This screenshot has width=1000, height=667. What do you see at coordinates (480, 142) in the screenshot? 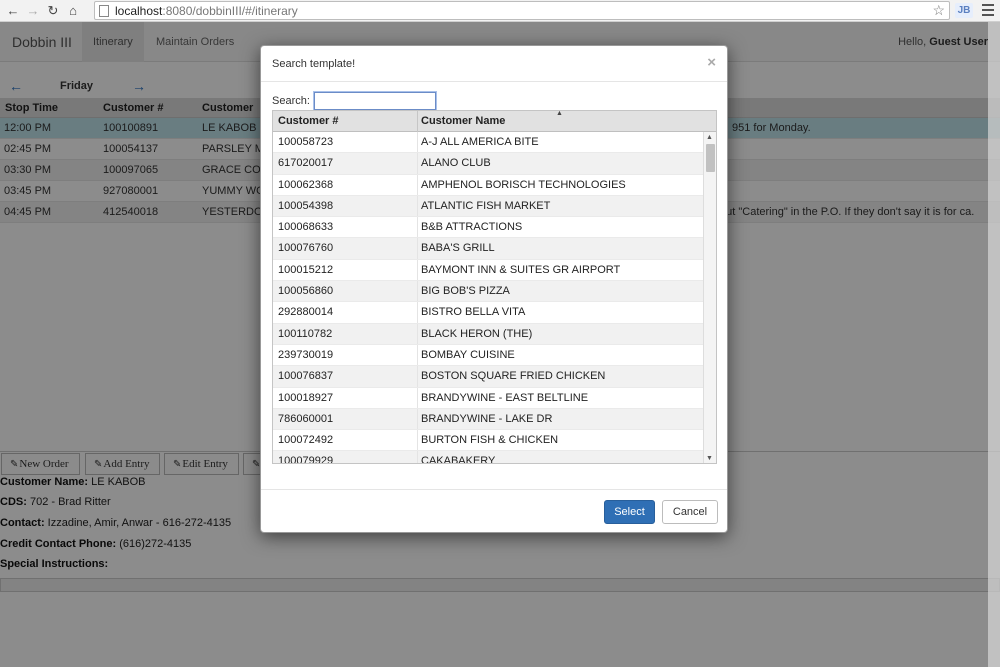
I see `customer-name-cell: A-J ALL AMERICA BITE` at bounding box center [480, 142].